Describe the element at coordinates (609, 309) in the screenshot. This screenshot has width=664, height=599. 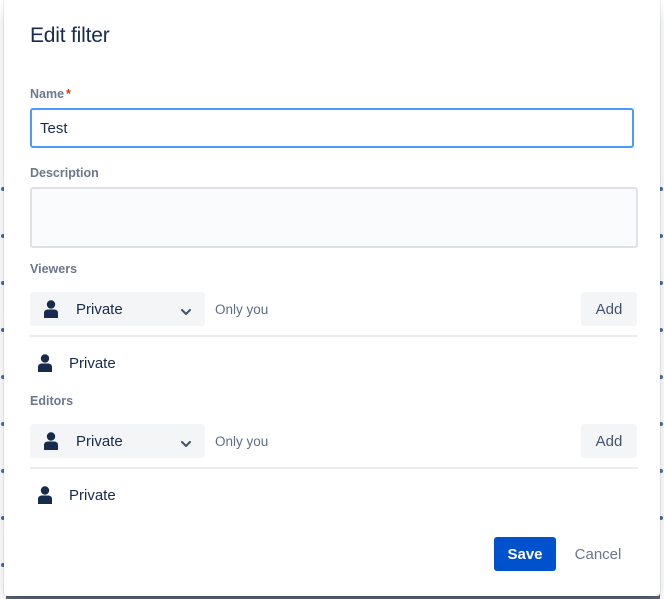
I see `viewers-add-button: Add` at that location.